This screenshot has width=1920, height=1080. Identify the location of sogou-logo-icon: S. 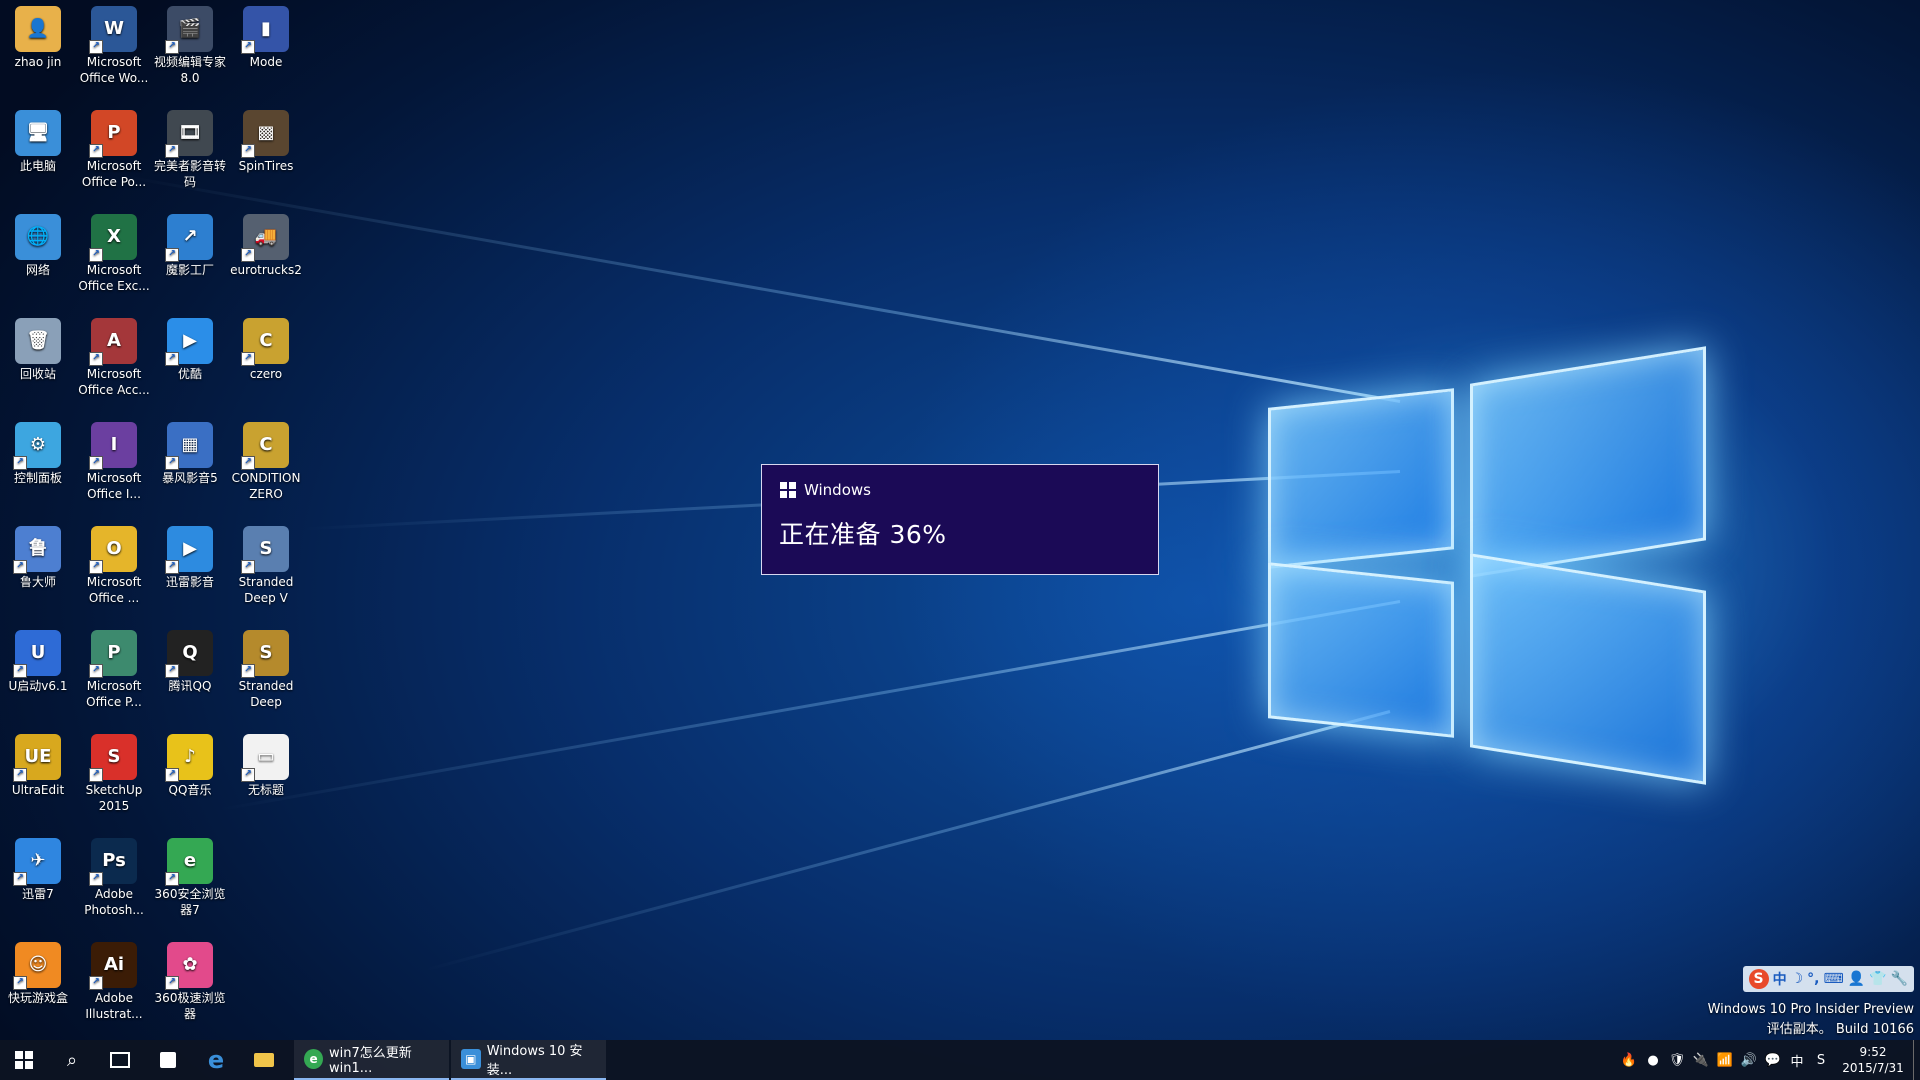
(1758, 979).